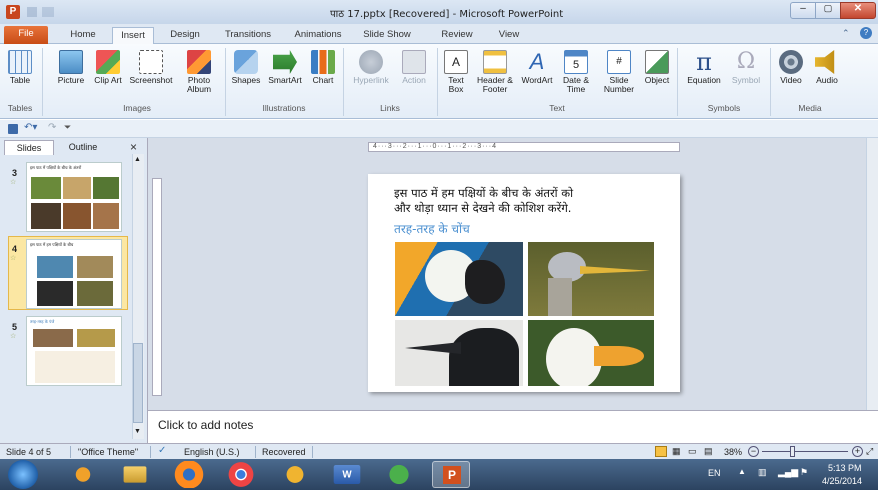  I want to click on clip-art-button: Clip Art, so click(108, 67).